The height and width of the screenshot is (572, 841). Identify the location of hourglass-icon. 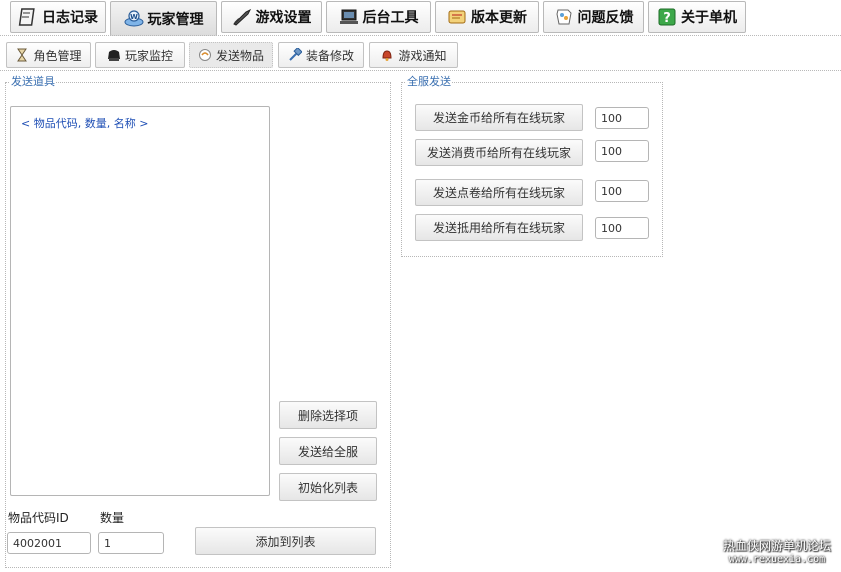
(22, 55).